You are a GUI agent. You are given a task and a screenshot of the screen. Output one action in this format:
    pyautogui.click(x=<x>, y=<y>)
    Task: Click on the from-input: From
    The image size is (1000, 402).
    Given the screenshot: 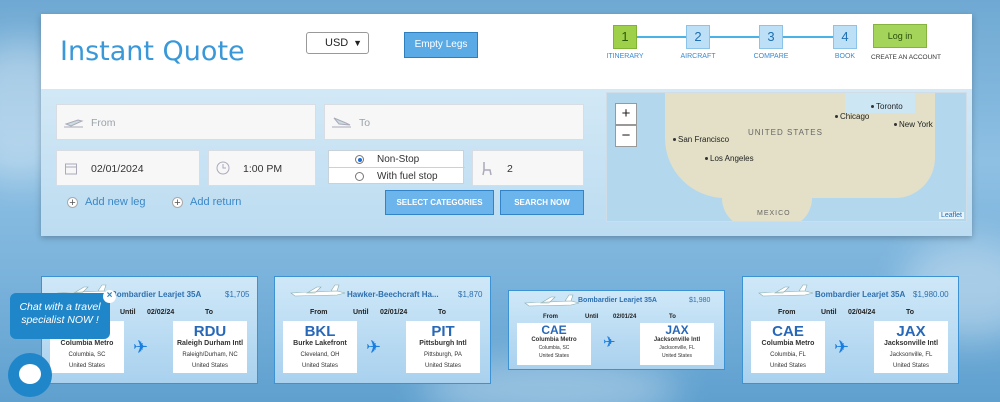 What is the action you would take?
    pyautogui.click(x=186, y=122)
    